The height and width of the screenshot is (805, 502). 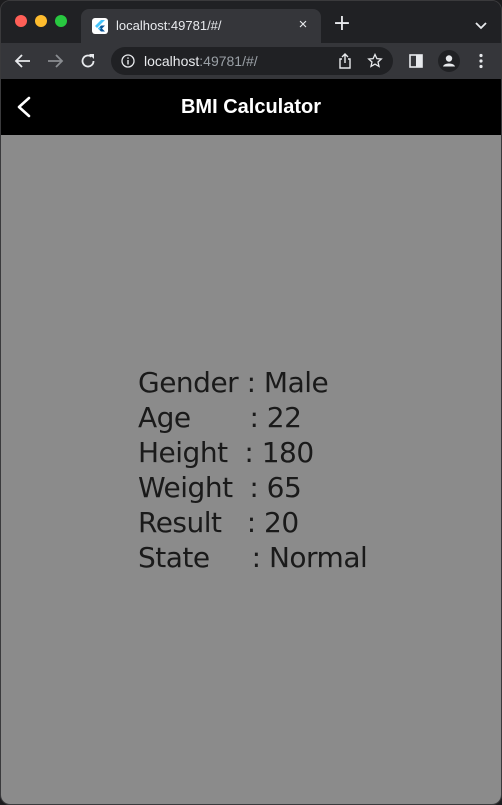 I want to click on browser-tab: localhost:49781/#/ ×, so click(x=201, y=26).